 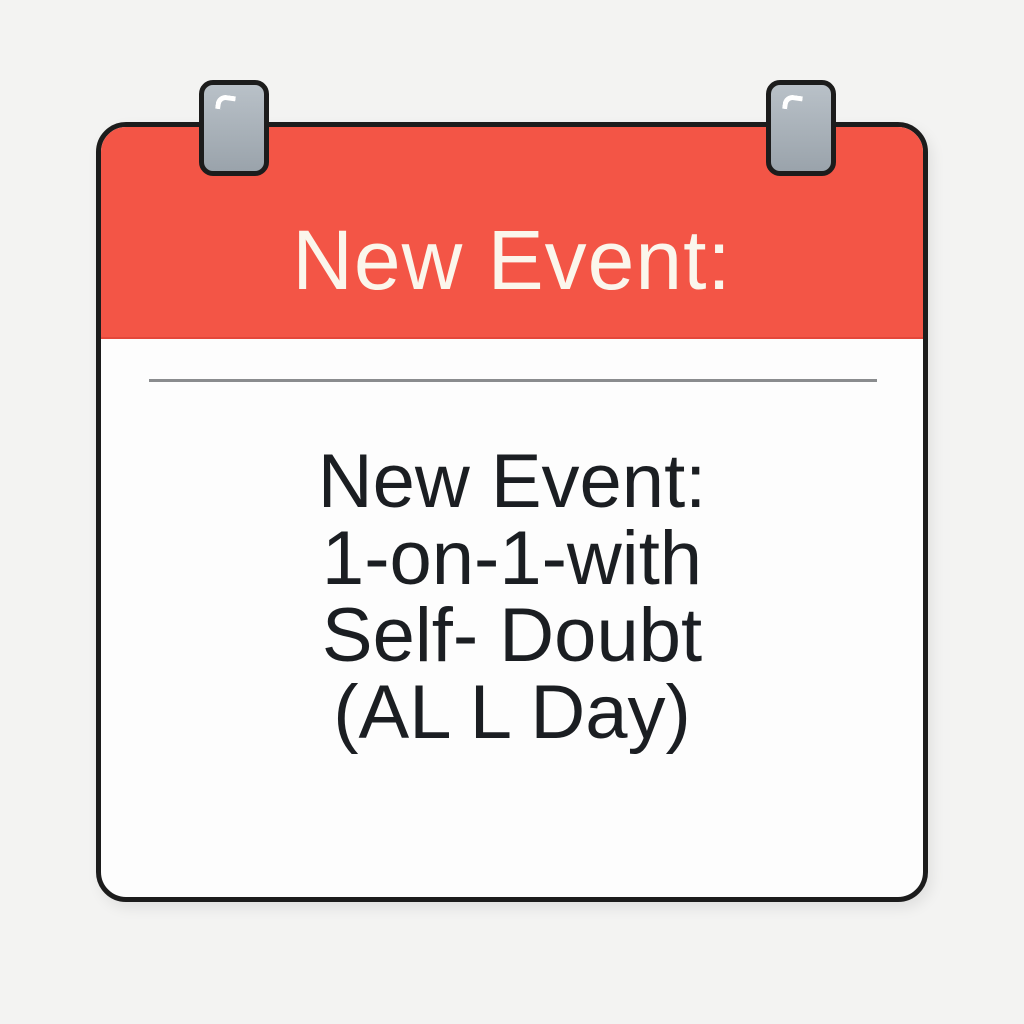 What do you see at coordinates (512, 635) in the screenshot?
I see `event-line-3: Self- Doubt` at bounding box center [512, 635].